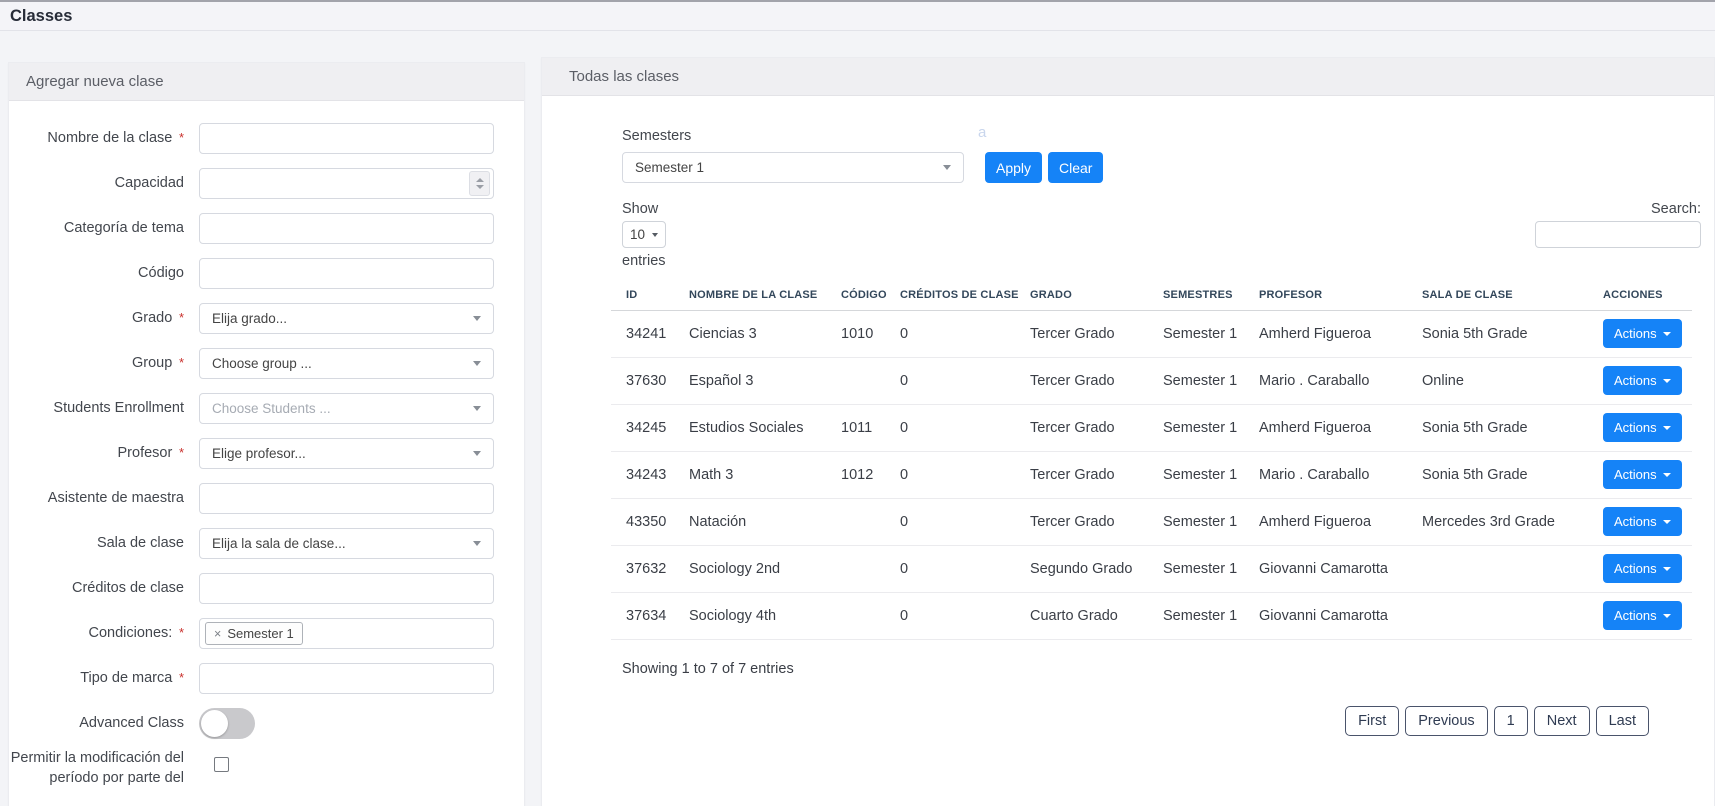  Describe the element at coordinates (346, 183) in the screenshot. I see `capacity-input` at that location.